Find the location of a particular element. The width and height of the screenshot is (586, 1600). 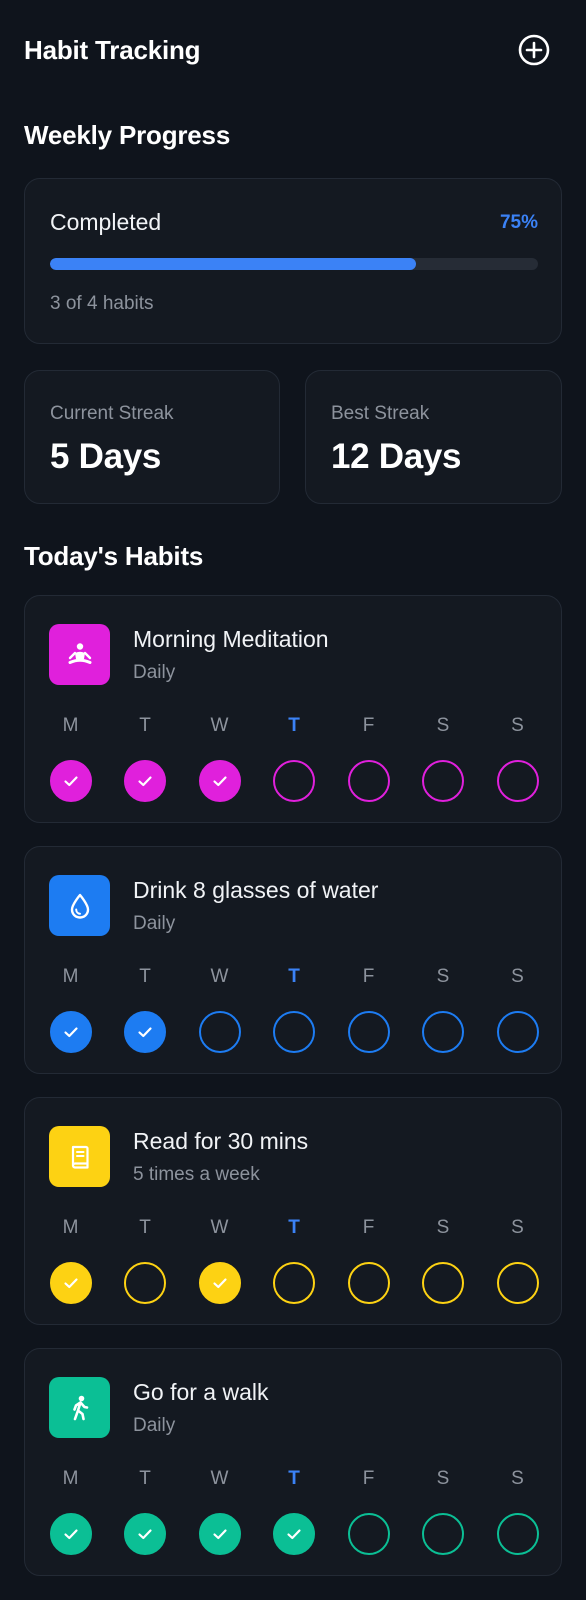

current-streak-label: Current Streak is located at coordinates (112, 413).